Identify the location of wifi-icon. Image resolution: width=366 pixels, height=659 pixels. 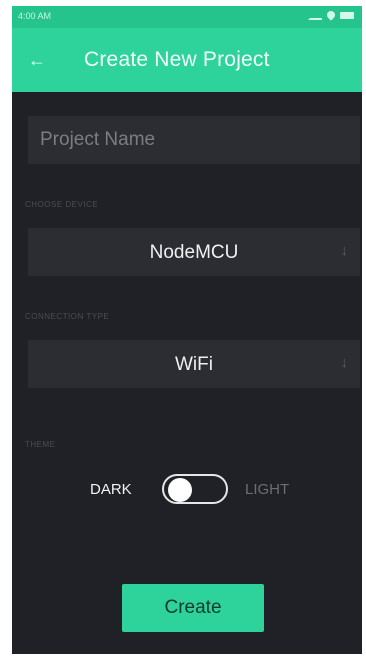
(331, 15).